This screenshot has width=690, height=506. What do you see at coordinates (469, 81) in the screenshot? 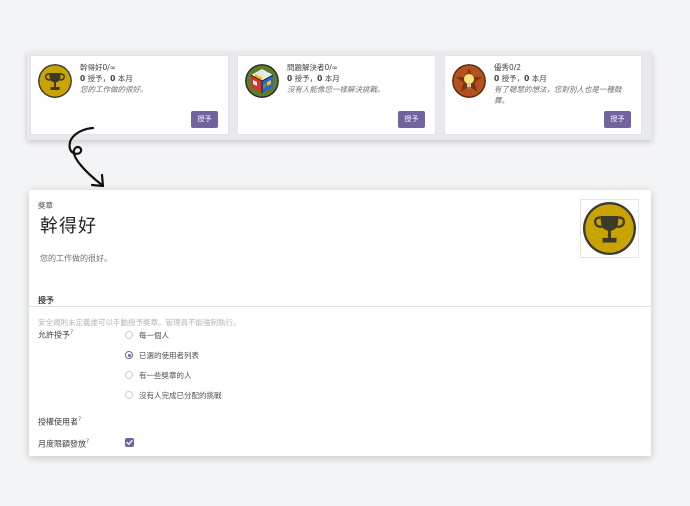
I see `lightbulb-star-icon` at bounding box center [469, 81].